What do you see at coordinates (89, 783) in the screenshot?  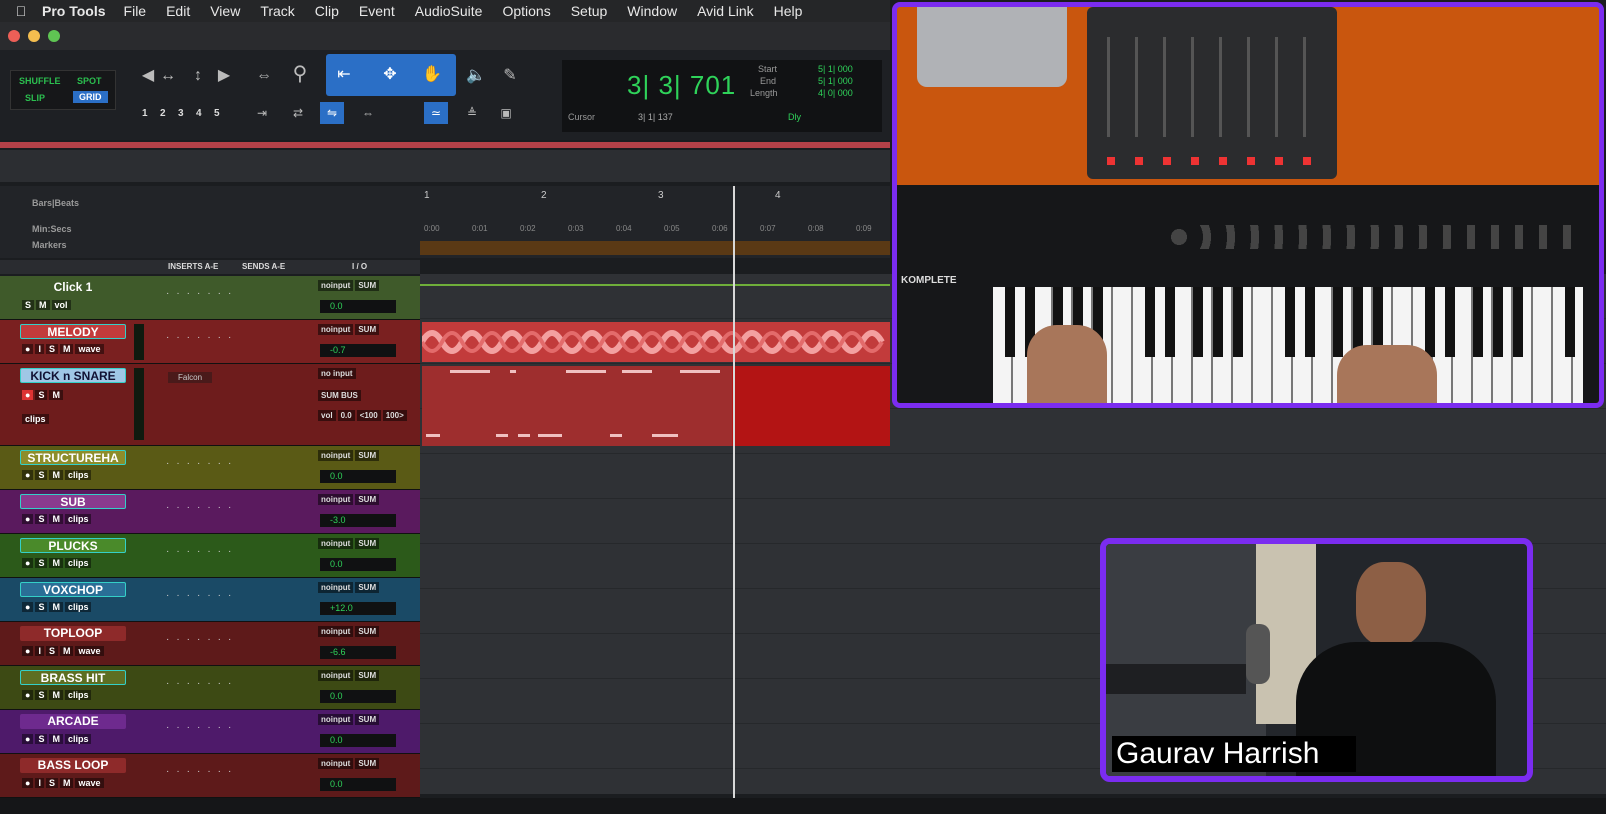 I see `view-selector: wave` at bounding box center [89, 783].